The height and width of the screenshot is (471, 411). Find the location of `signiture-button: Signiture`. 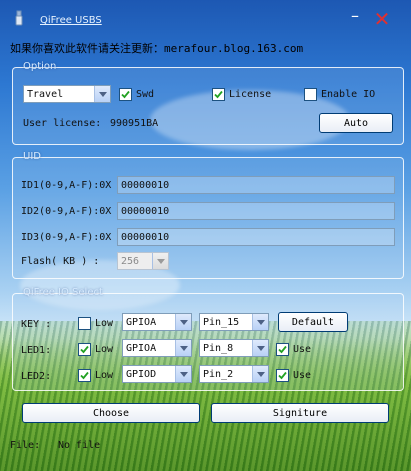

signiture-button: Signiture is located at coordinates (300, 413).